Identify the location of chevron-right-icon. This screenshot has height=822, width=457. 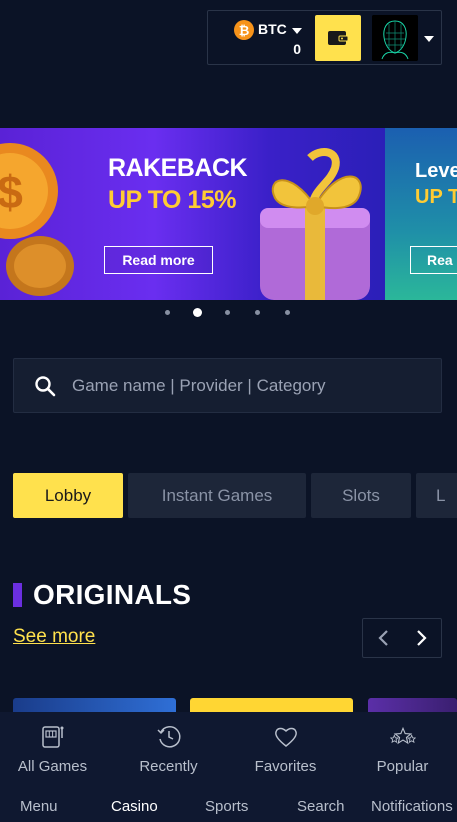
(421, 638).